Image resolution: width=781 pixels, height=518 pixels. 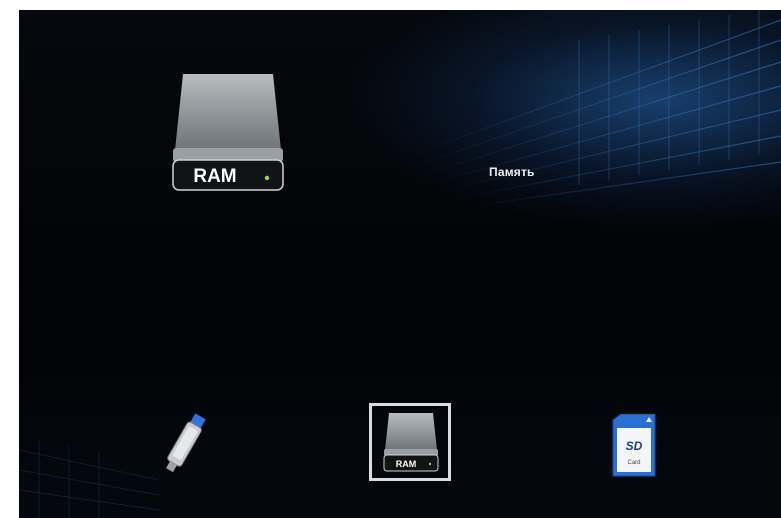 I want to click on tray-item-usb, so click(x=184, y=445).